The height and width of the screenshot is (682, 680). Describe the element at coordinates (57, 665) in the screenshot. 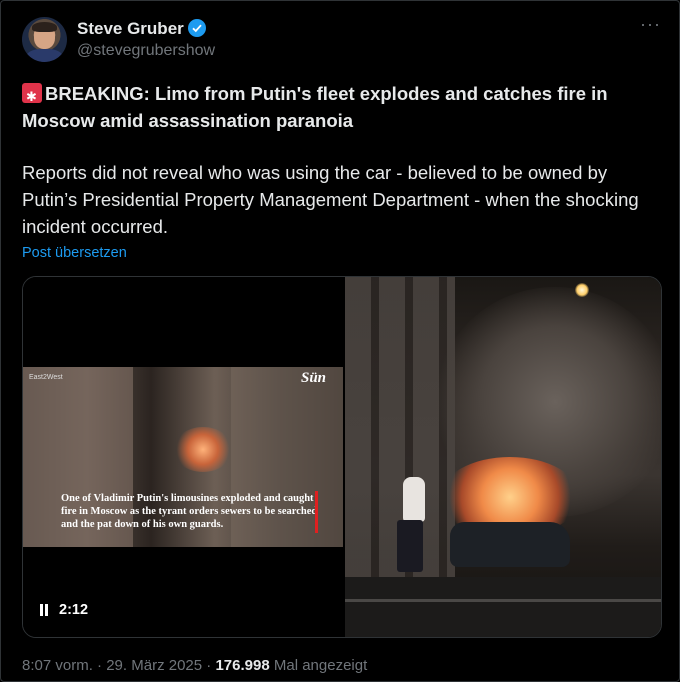

I see `post-time: 8:07 vorm.` at that location.